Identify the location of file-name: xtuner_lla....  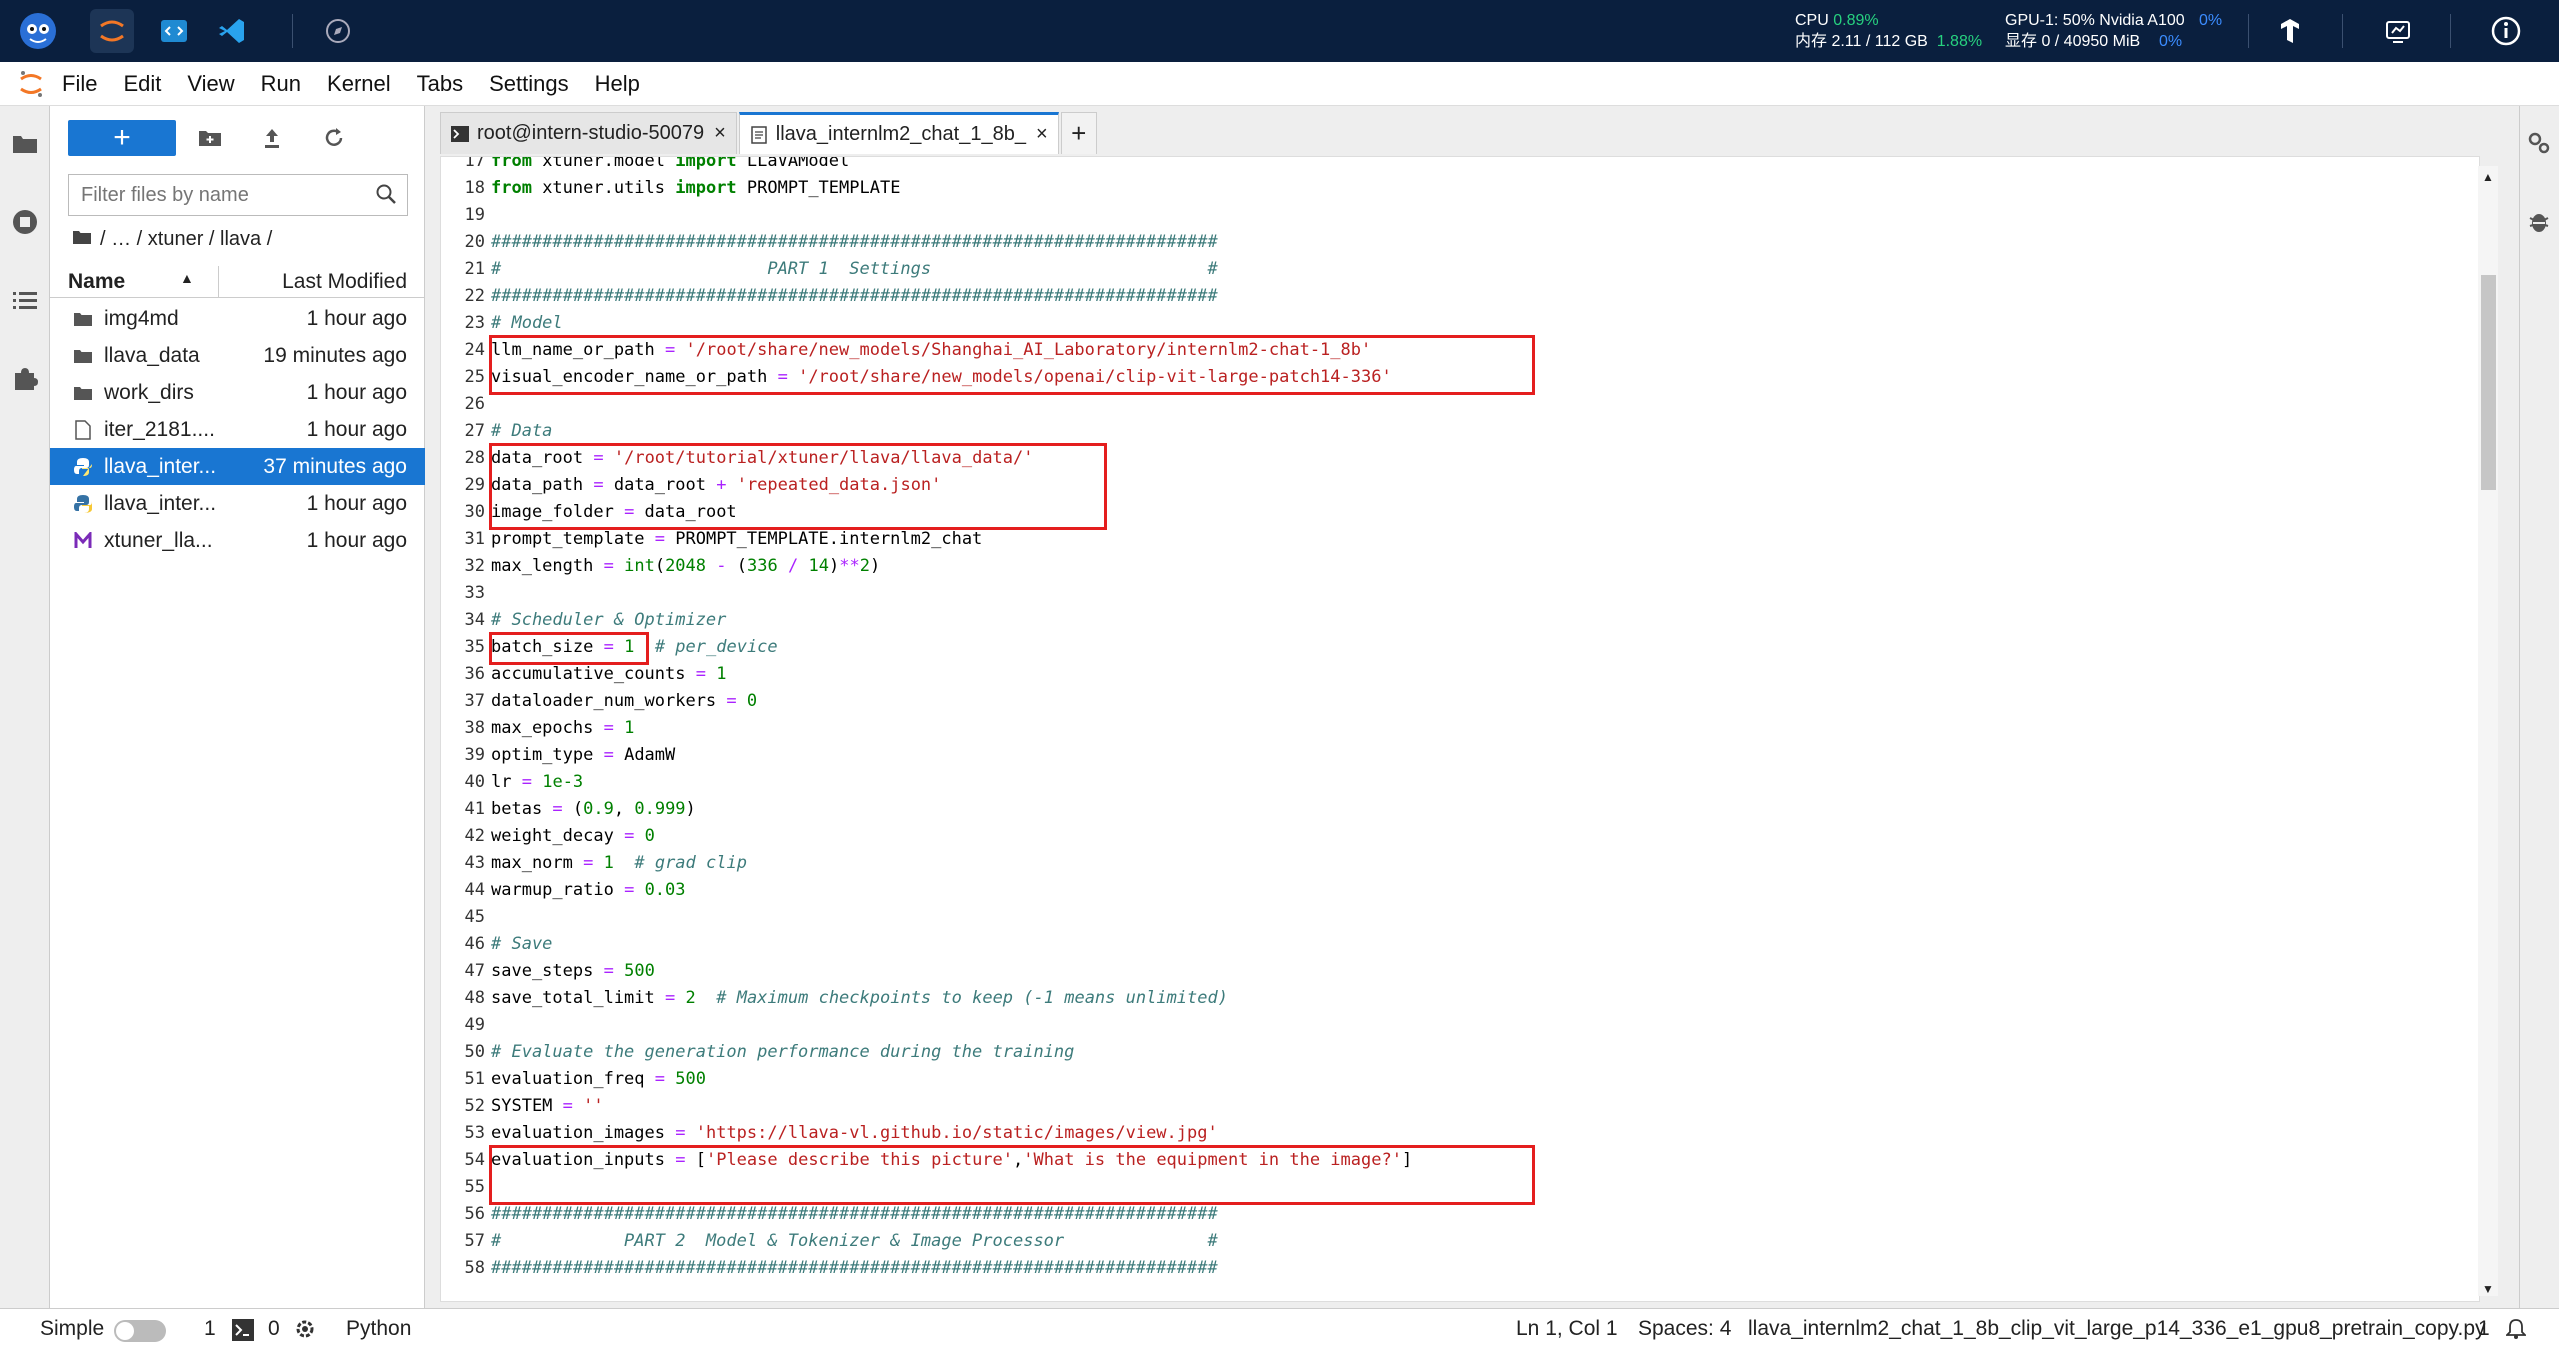
(158, 540).